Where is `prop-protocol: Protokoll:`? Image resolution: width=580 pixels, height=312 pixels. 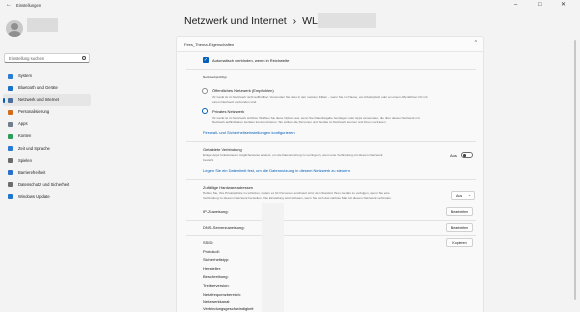 prop-protocol: Protokoll: is located at coordinates (211, 251).